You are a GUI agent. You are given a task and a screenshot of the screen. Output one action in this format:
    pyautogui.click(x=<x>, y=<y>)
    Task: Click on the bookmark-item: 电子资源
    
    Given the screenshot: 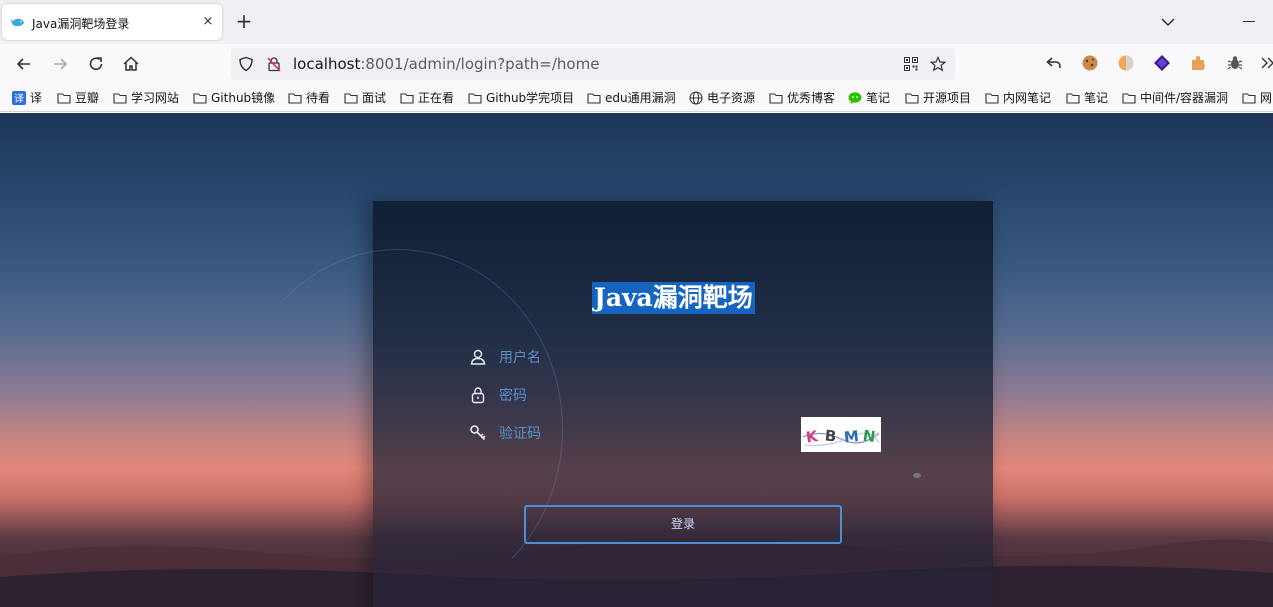 What is the action you would take?
    pyautogui.click(x=722, y=98)
    